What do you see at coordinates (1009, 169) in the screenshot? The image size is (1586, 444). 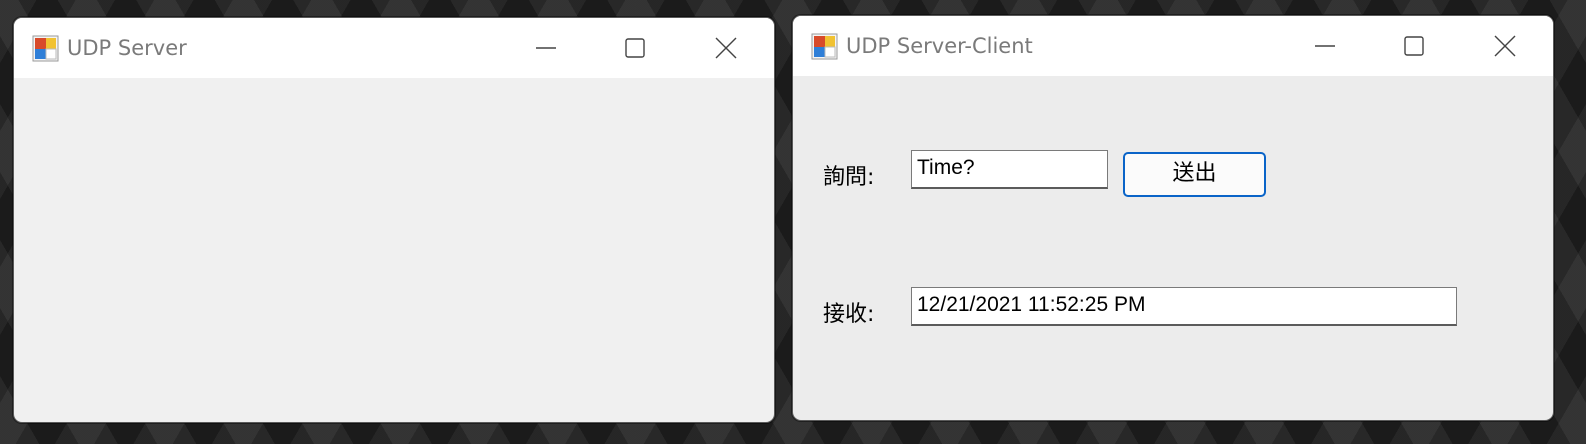 I see `query-input: Time?` at bounding box center [1009, 169].